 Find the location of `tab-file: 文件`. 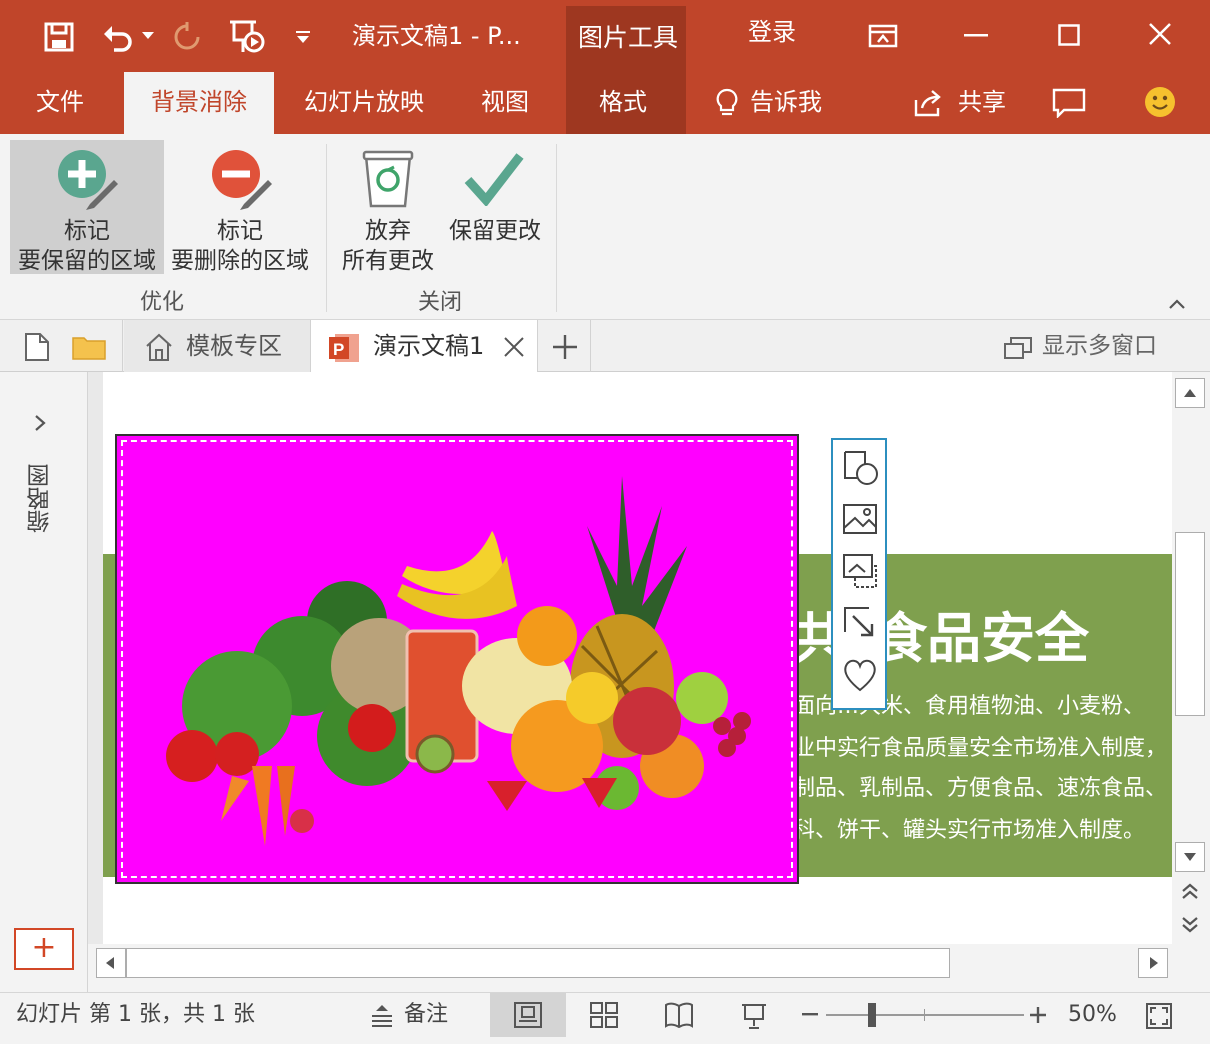

tab-file: 文件 is located at coordinates (60, 103).